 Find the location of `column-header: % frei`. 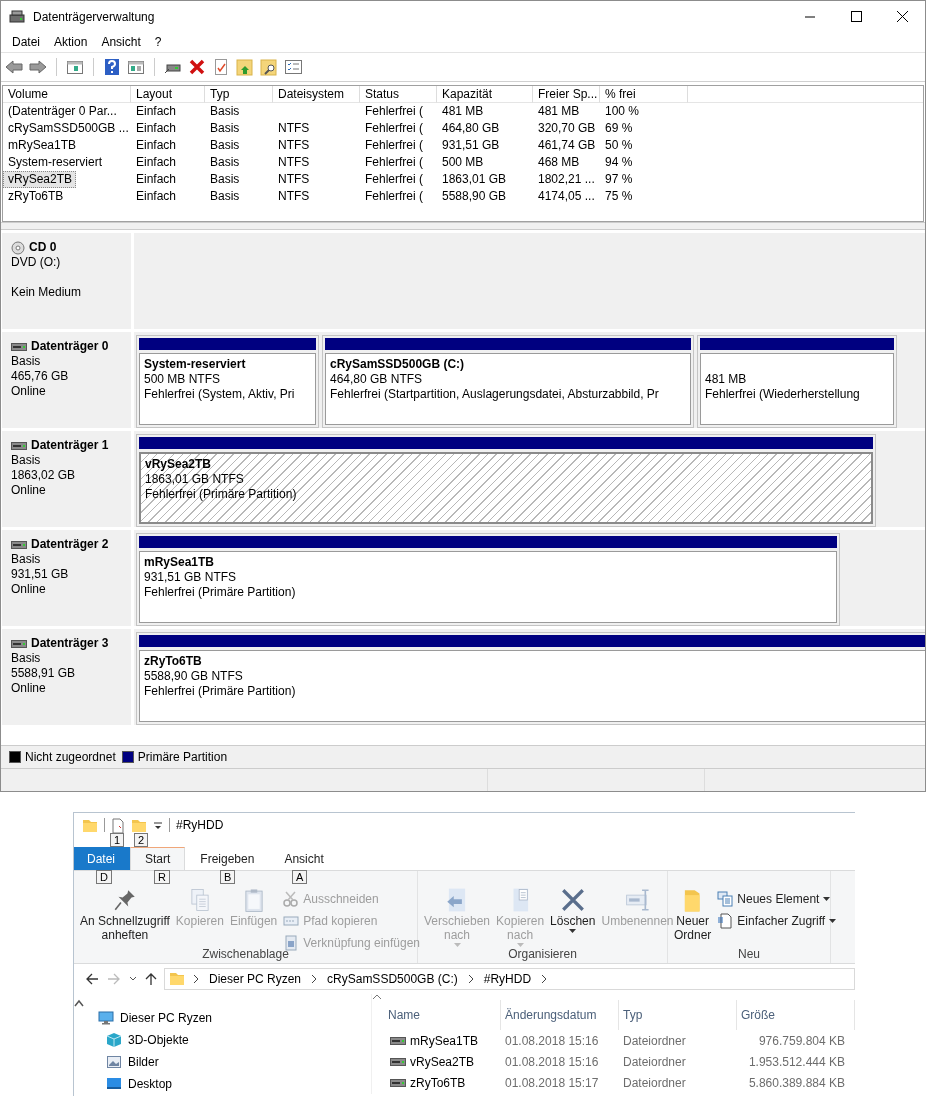

column-header: % frei is located at coordinates (644, 94).